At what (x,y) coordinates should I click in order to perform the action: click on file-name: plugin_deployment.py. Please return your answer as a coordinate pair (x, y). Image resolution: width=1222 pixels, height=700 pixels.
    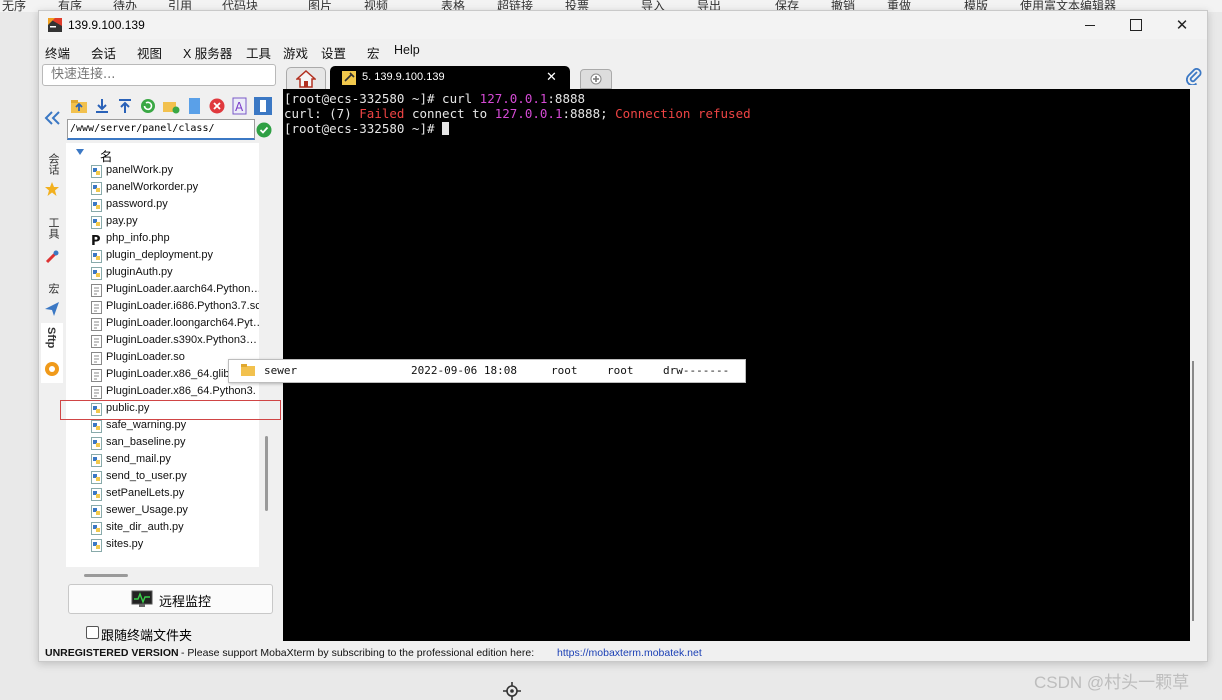
    Looking at the image, I should click on (160, 255).